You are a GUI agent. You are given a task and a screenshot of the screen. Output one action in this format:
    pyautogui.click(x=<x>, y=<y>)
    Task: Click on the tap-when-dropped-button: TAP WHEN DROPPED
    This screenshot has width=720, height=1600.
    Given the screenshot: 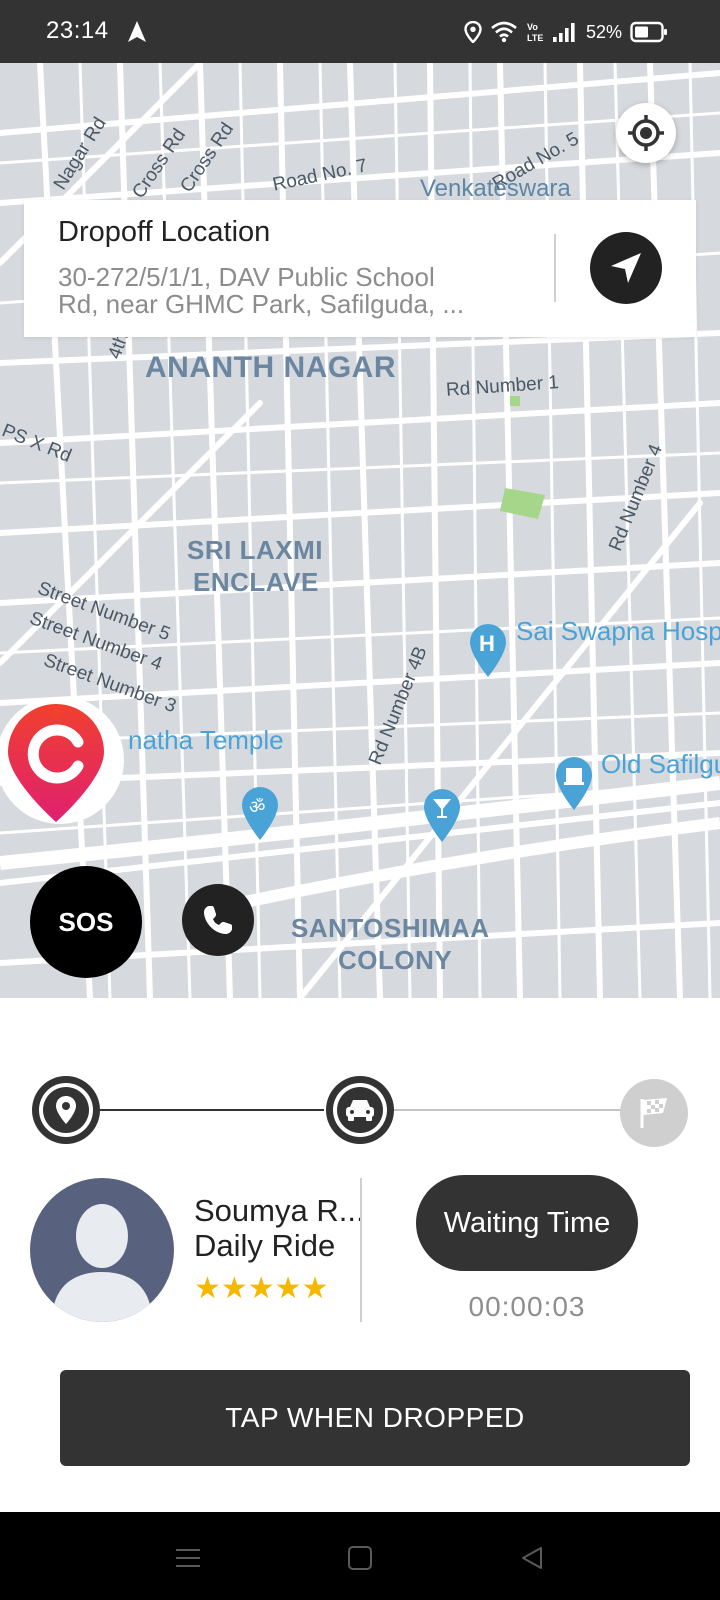 What is the action you would take?
    pyautogui.click(x=375, y=1418)
    